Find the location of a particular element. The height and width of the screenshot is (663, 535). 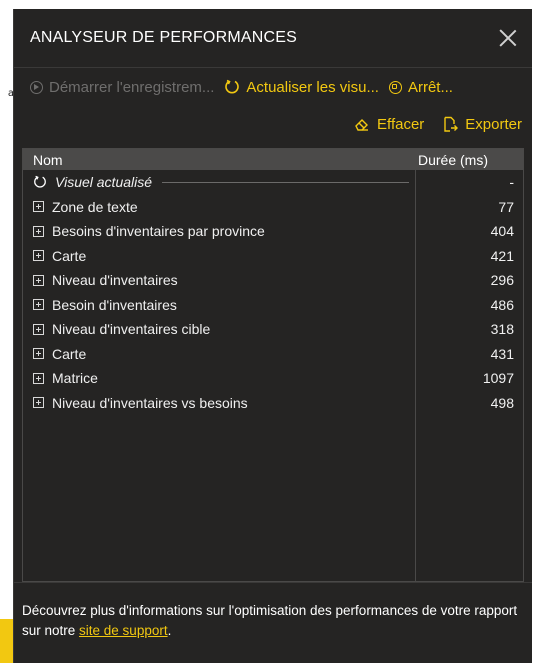

refreshed-visual-label: Visuel actualisé is located at coordinates (104, 182).